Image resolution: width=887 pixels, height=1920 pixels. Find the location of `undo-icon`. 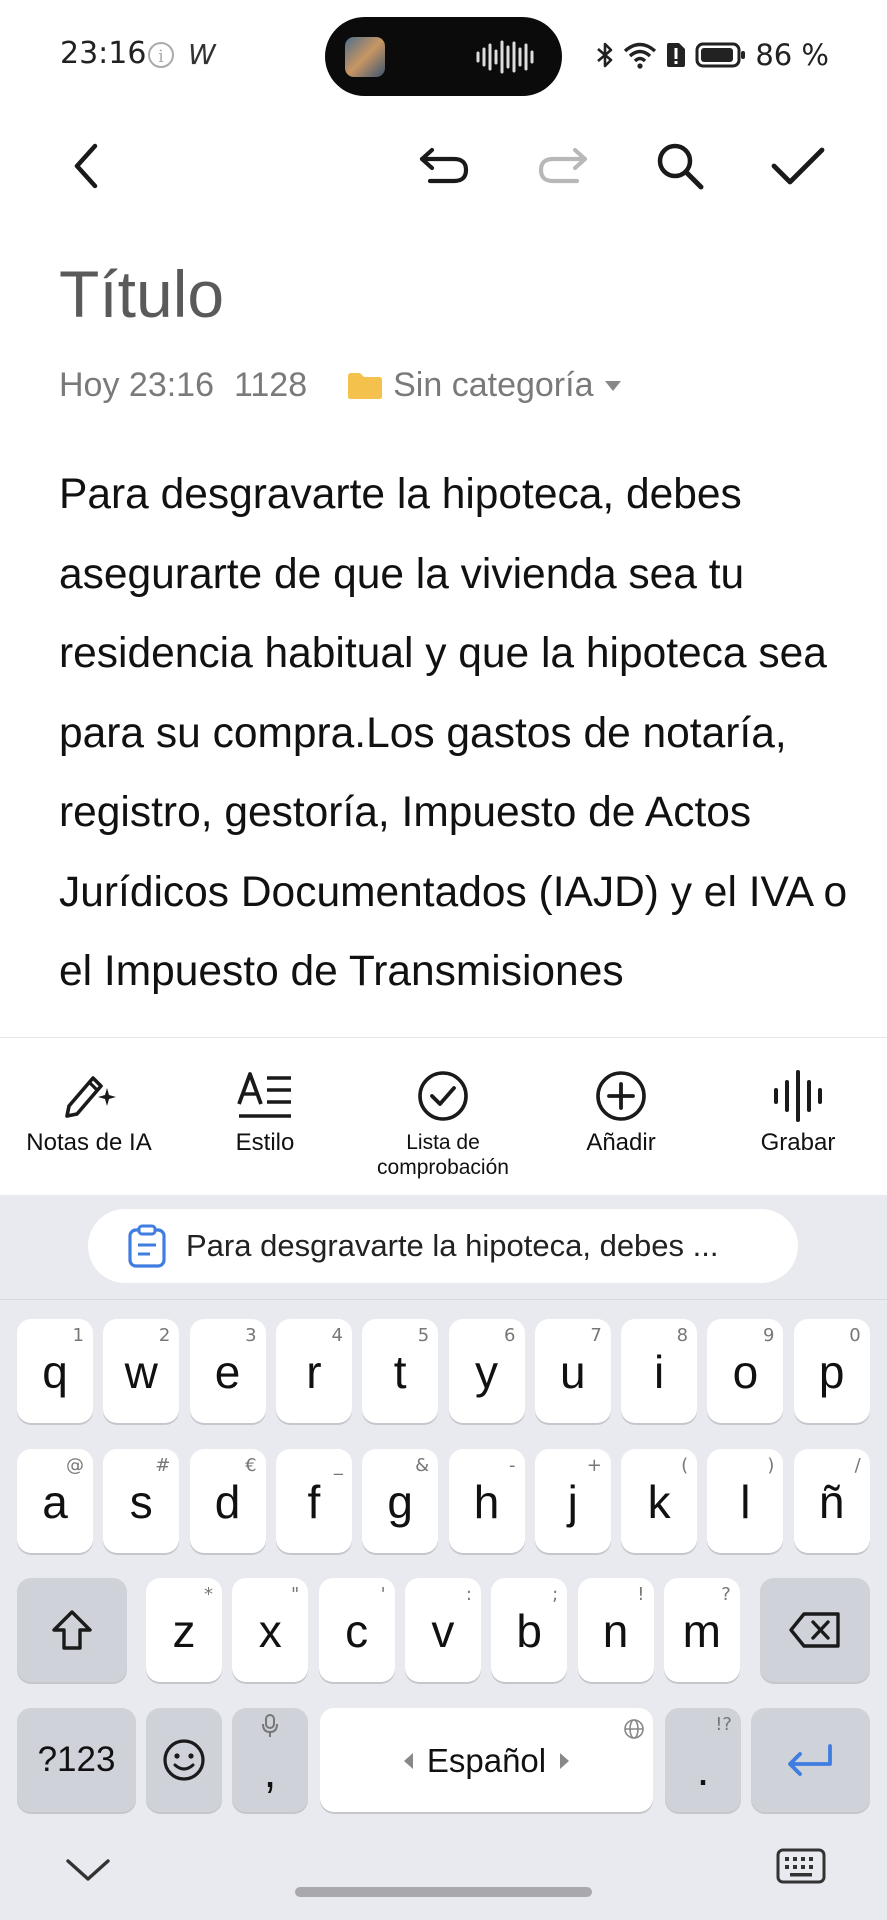

undo-icon is located at coordinates (444, 165).